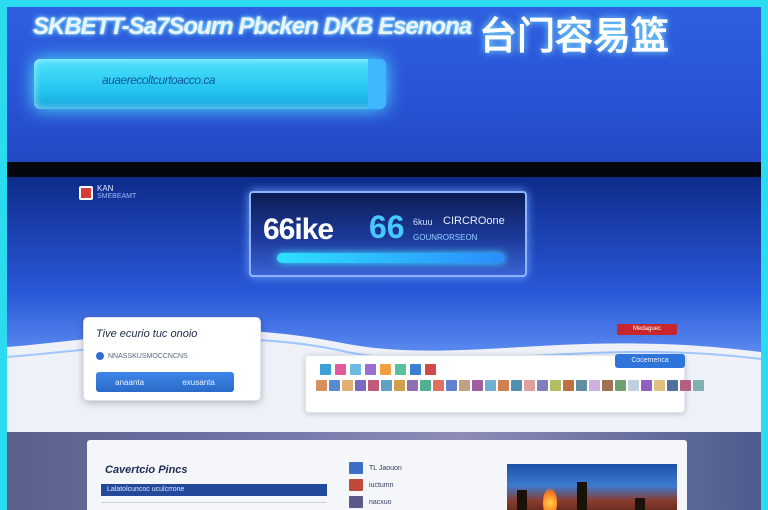 This screenshot has height=510, width=768. Describe the element at coordinates (147, 334) in the screenshot. I see `login-title: Tive ecurio tuc onoio` at that location.